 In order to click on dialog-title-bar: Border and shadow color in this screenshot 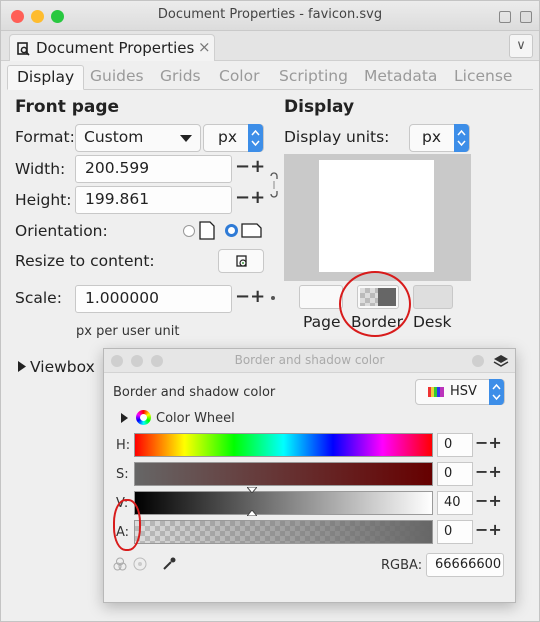, I will do `click(309, 361)`.